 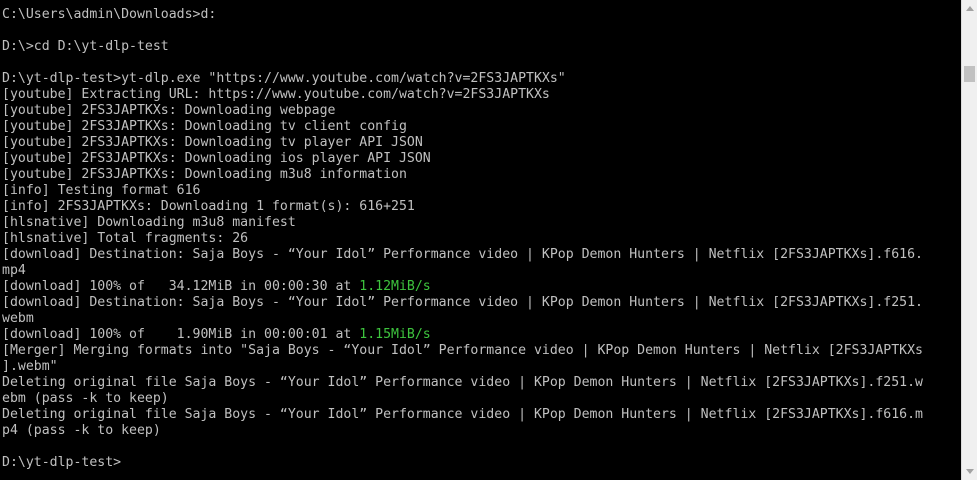 I want to click on line-text: p4 (pass -k to keep), so click(x=81, y=430).